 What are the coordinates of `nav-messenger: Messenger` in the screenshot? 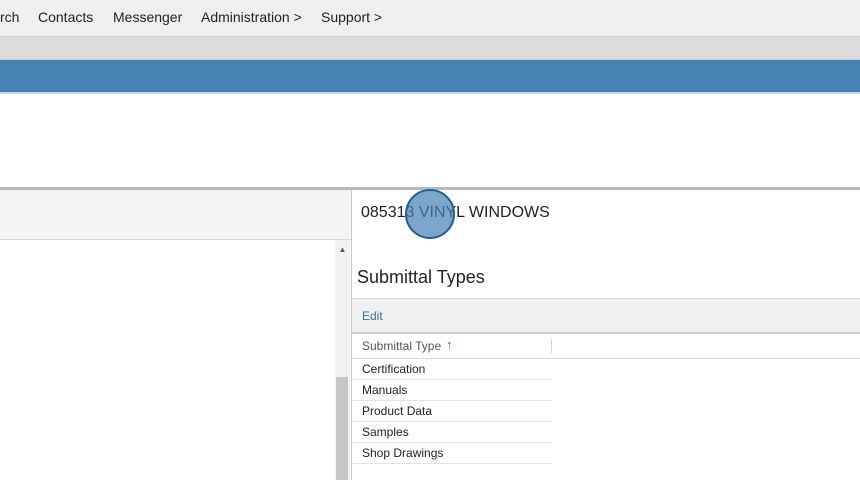 It's located at (147, 17).